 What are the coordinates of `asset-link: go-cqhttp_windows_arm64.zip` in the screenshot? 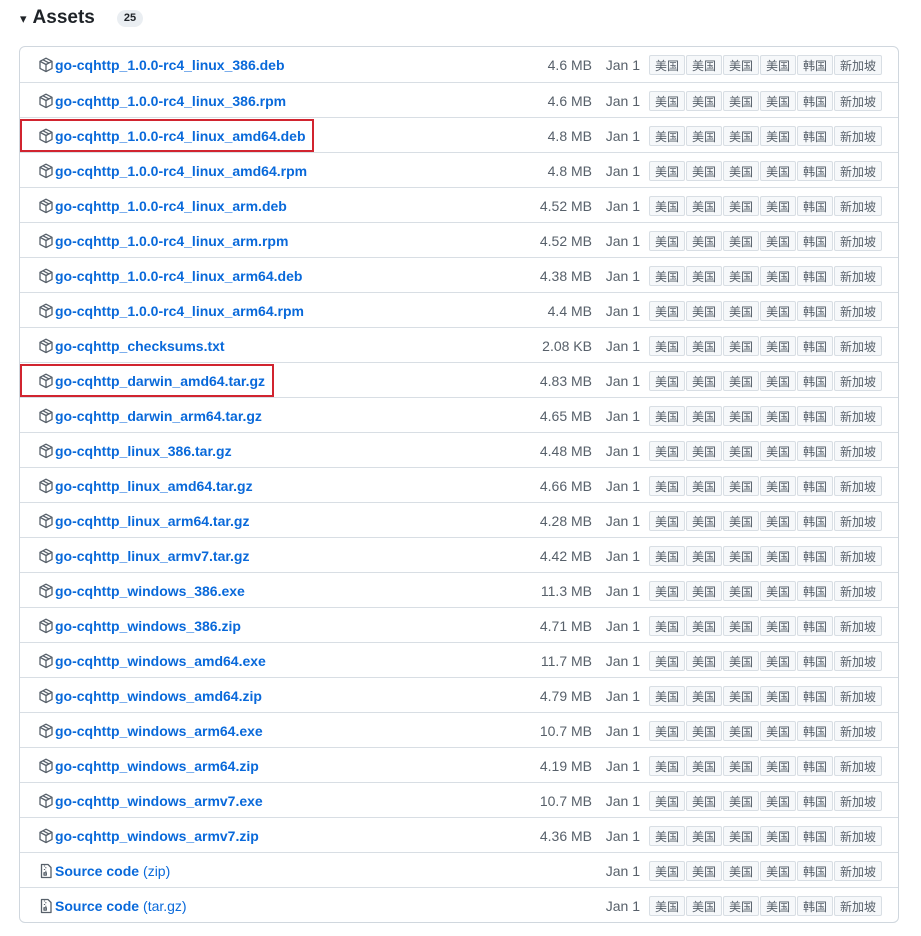 It's located at (148, 765).